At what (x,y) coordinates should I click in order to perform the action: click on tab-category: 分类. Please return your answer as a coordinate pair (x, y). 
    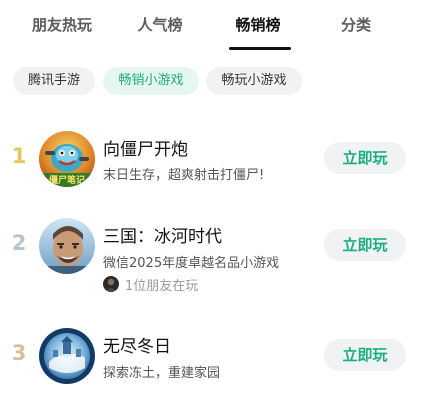
    Looking at the image, I should click on (356, 25).